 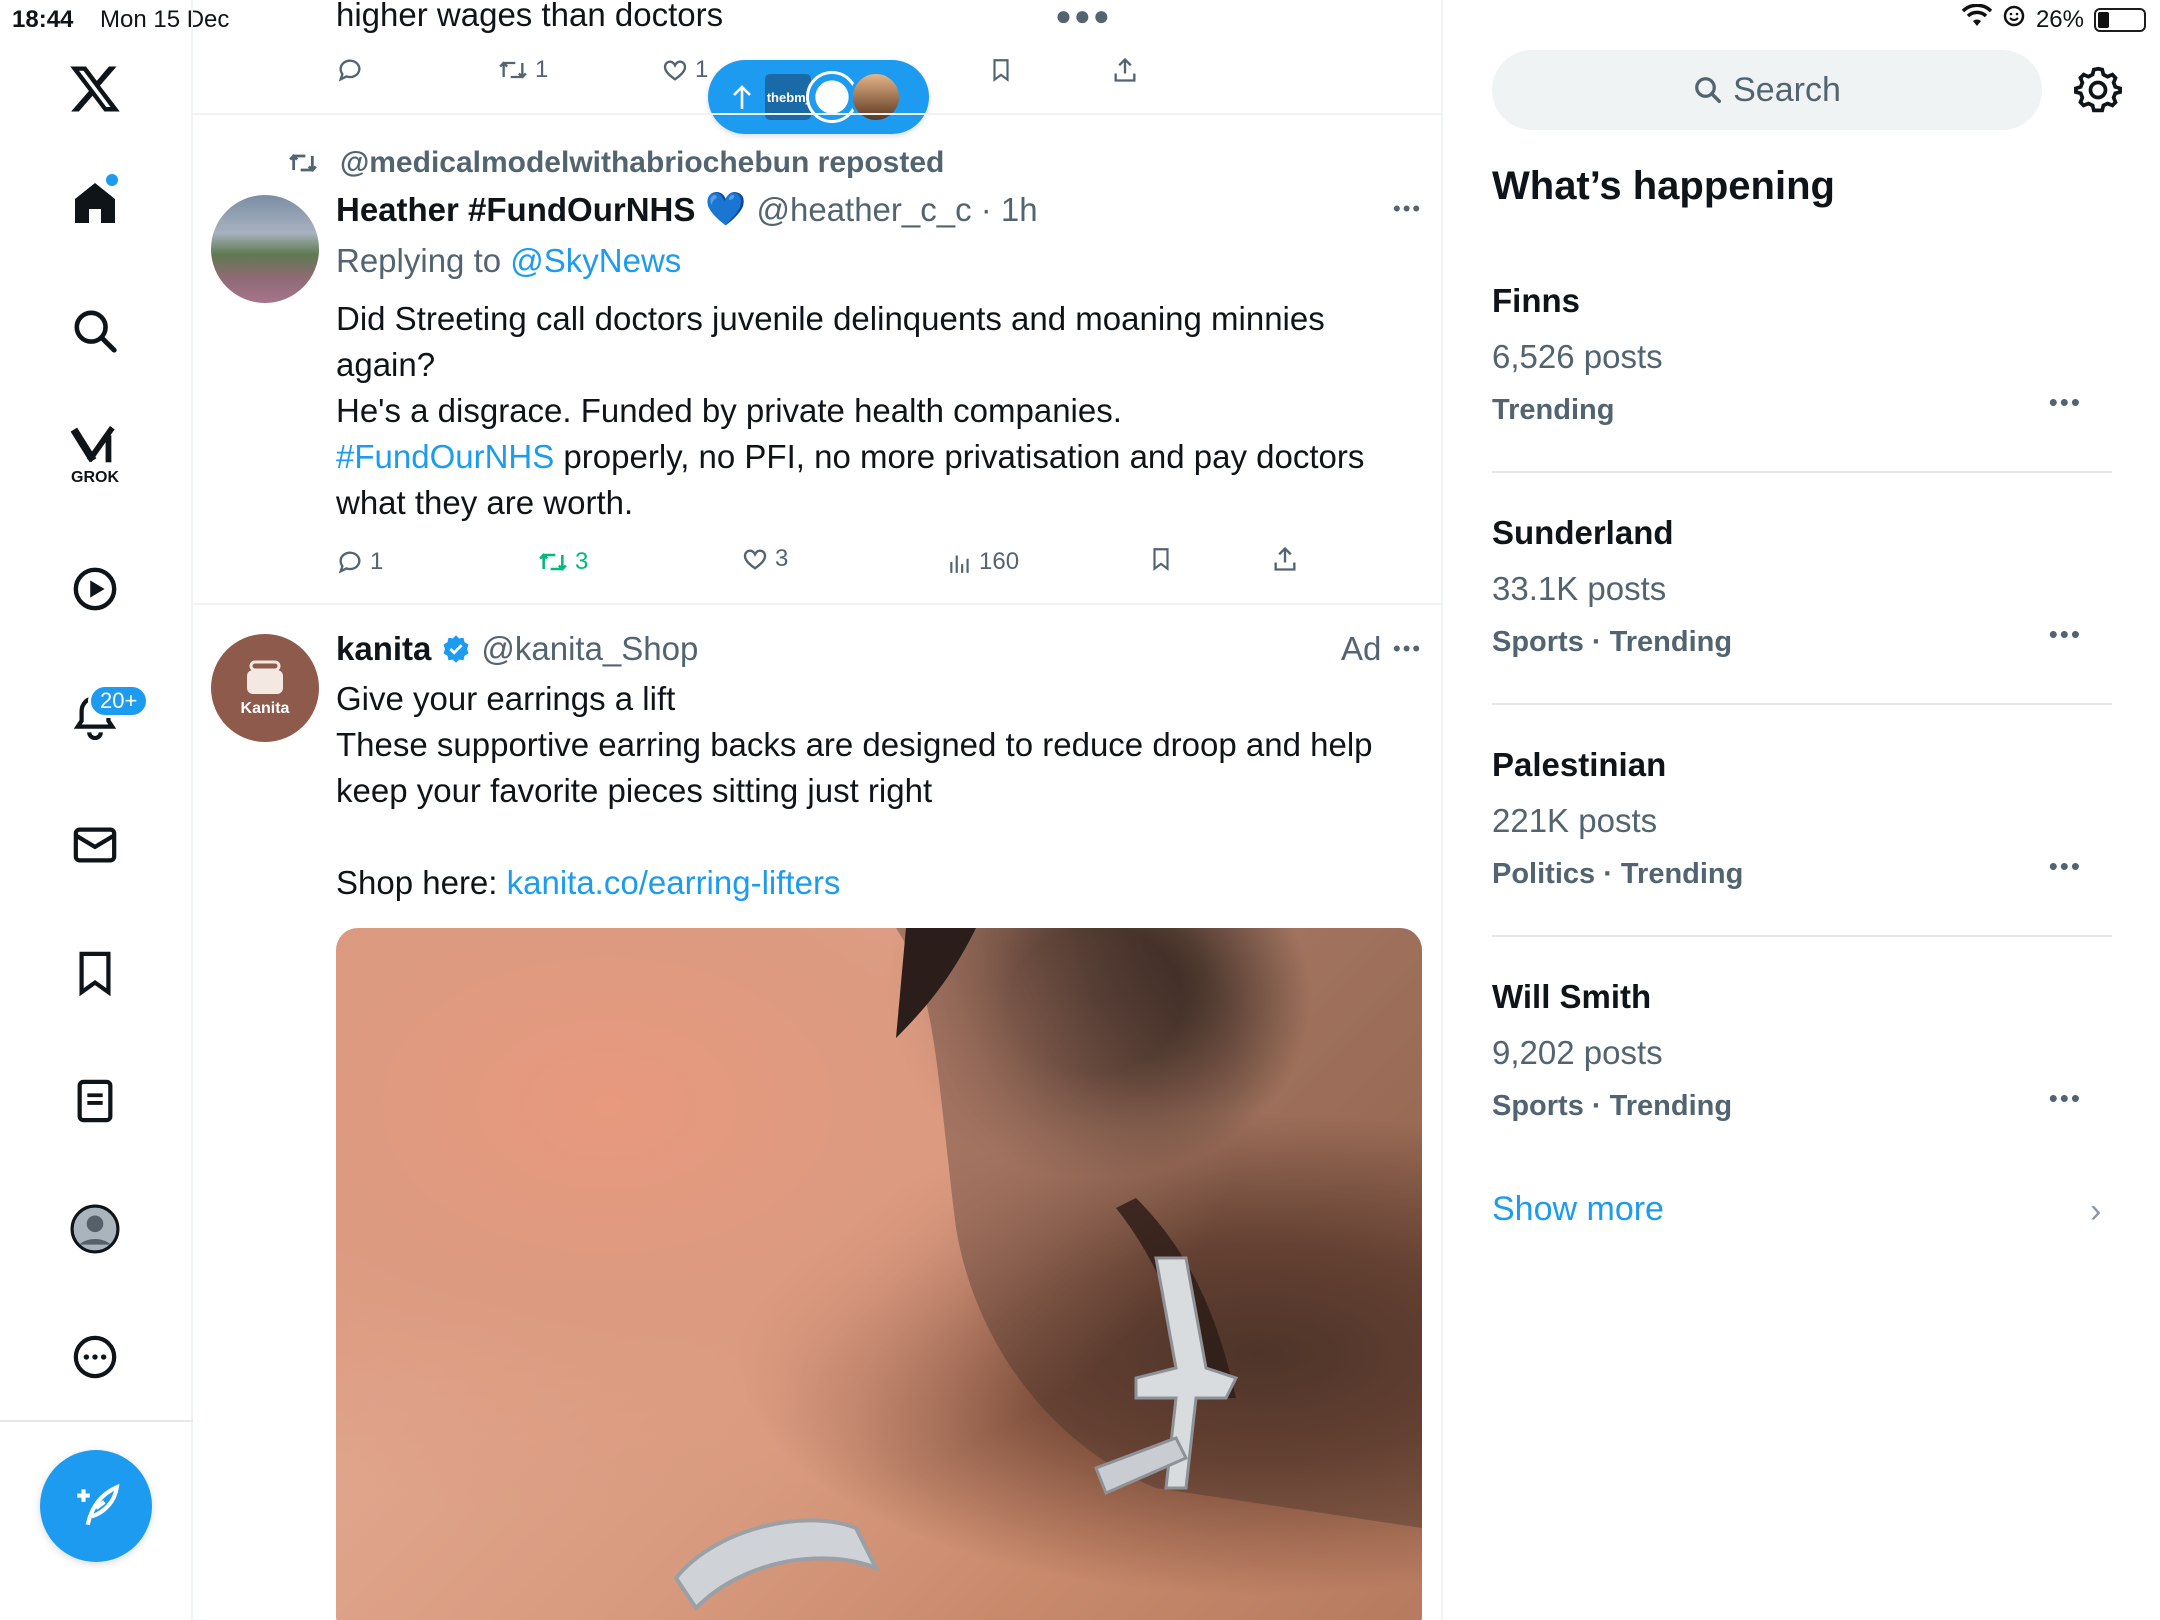 What do you see at coordinates (265, 677) in the screenshot?
I see `kanita-logo-icon` at bounding box center [265, 677].